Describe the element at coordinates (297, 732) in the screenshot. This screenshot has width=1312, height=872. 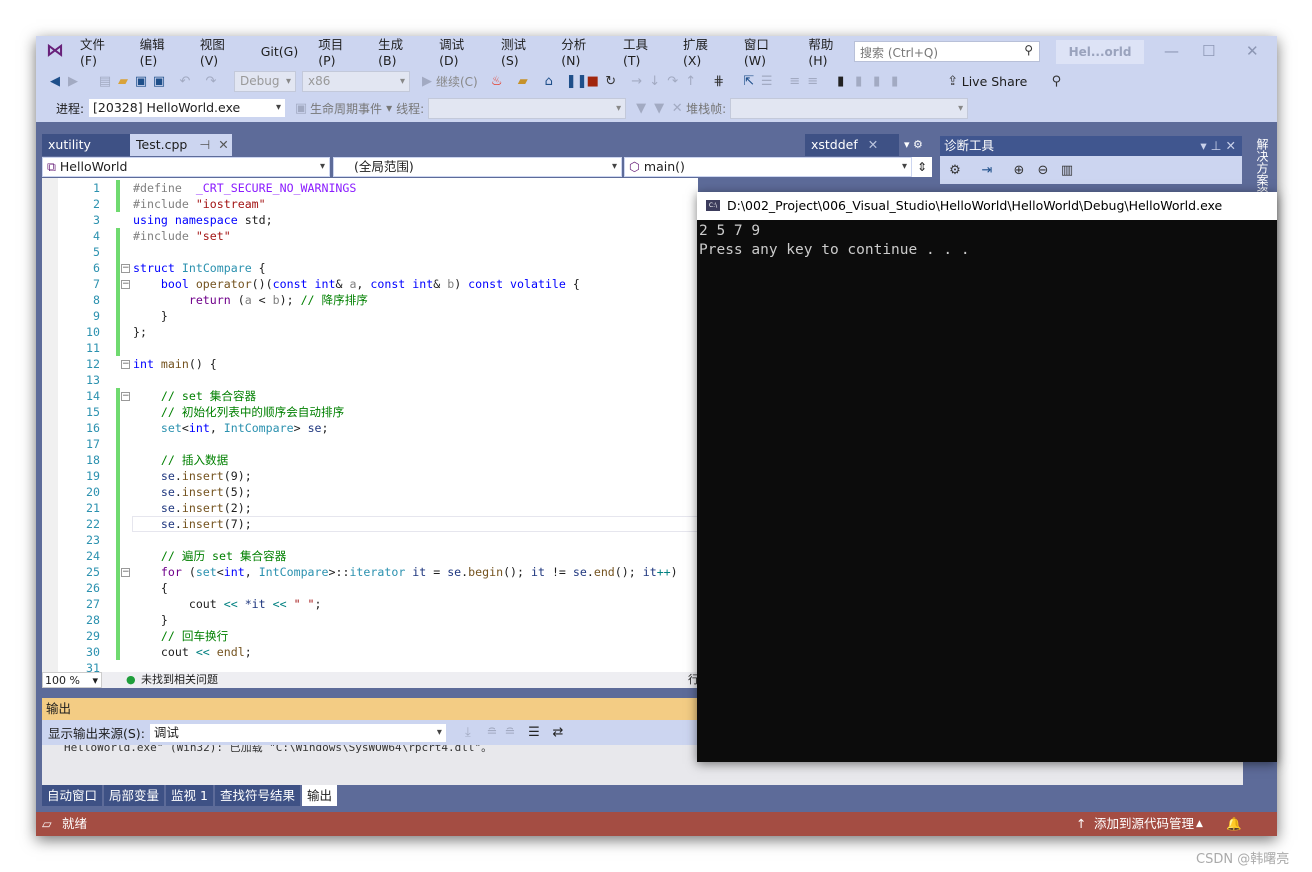
I see `output-source-dropdown: 调试` at that location.